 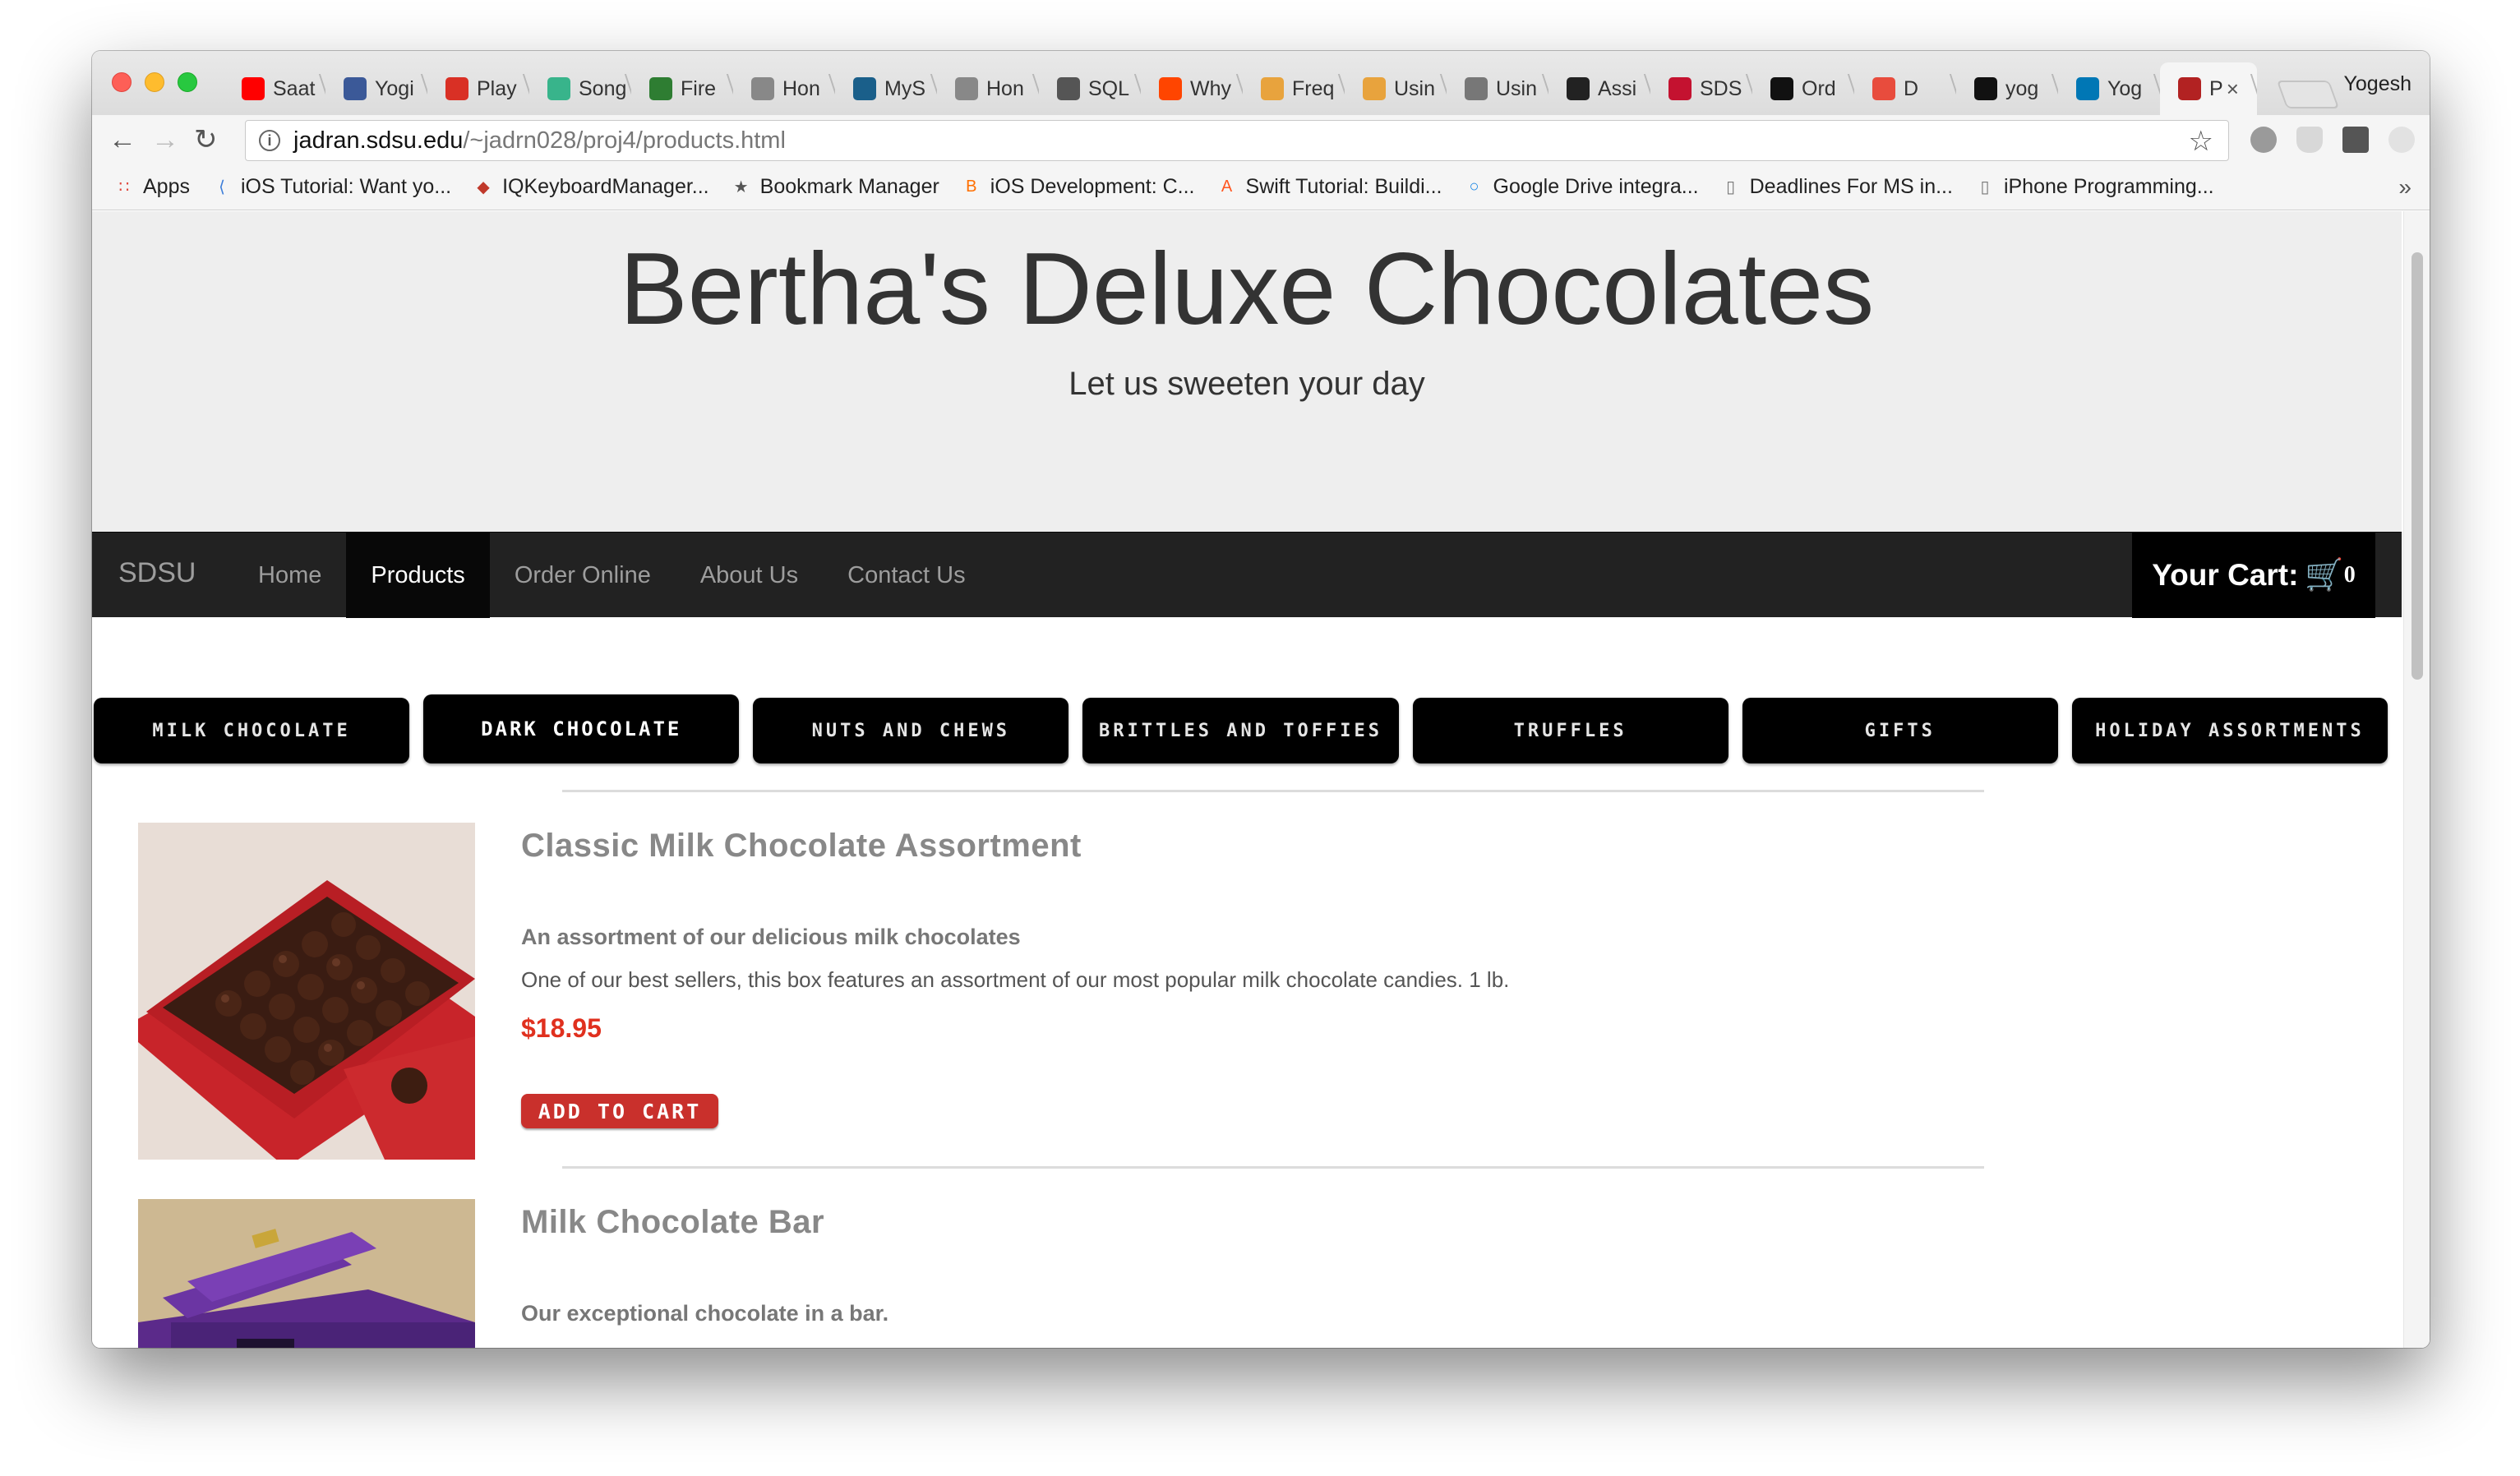 I want to click on browser-tab: MyS, so click(x=886, y=88).